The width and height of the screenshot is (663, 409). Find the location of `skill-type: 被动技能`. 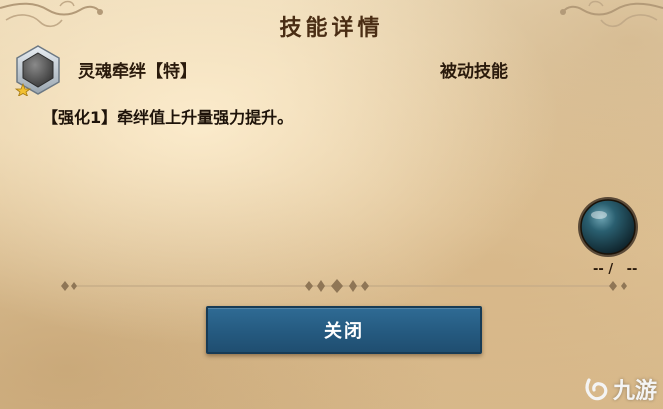

skill-type: 被动技能 is located at coordinates (474, 72).